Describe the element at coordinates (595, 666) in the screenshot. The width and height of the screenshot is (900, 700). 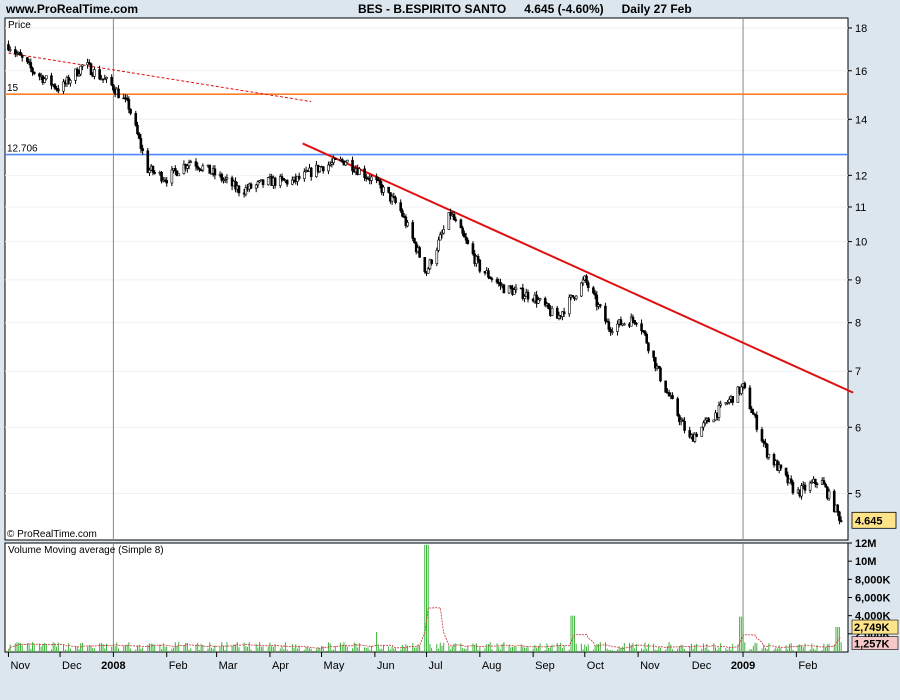
I see `time-tick-label: Oct` at that location.